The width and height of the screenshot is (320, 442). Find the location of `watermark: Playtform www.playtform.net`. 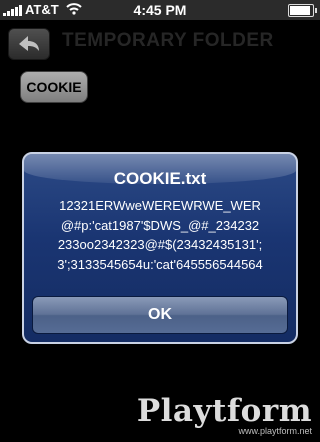

watermark: Playtform www.playtform.net is located at coordinates (224, 415).